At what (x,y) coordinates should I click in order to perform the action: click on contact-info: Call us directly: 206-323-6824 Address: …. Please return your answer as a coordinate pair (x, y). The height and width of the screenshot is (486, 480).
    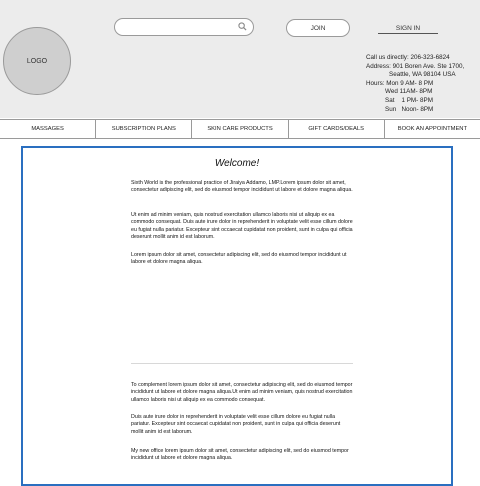
    Looking at the image, I should click on (421, 84).